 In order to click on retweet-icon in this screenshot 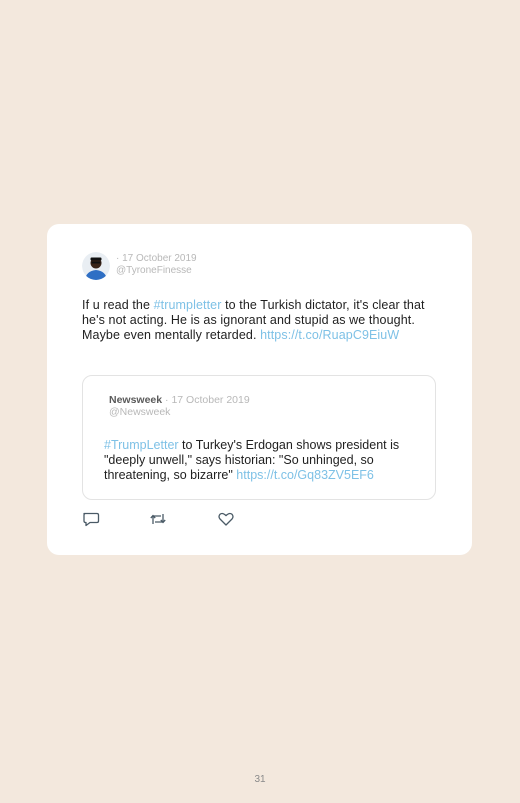, I will do `click(158, 519)`.